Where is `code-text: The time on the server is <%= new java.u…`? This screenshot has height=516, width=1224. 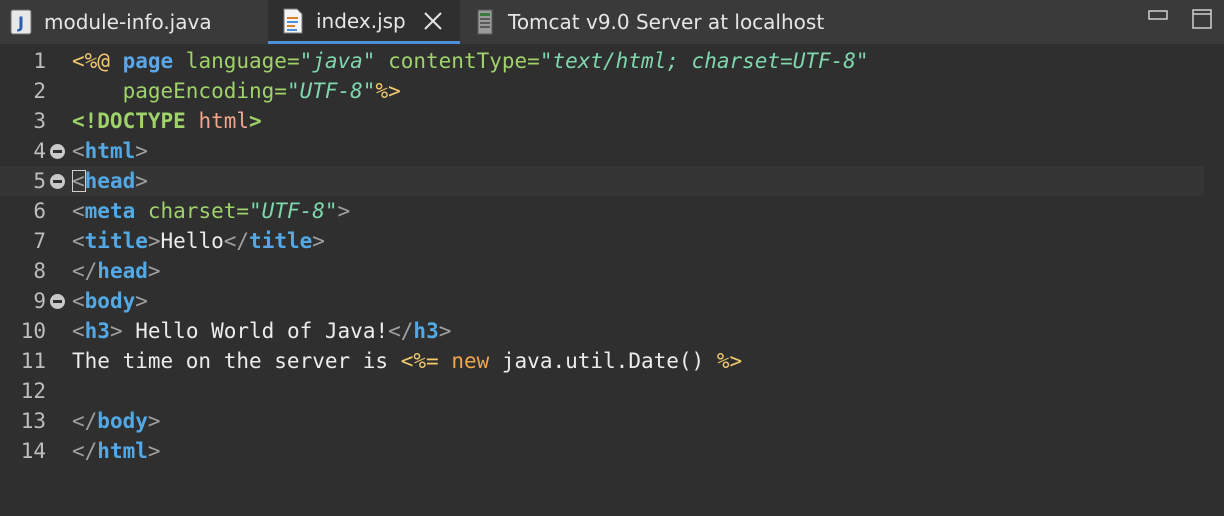 code-text: The time on the server is <%= new java.u… is located at coordinates (407, 361).